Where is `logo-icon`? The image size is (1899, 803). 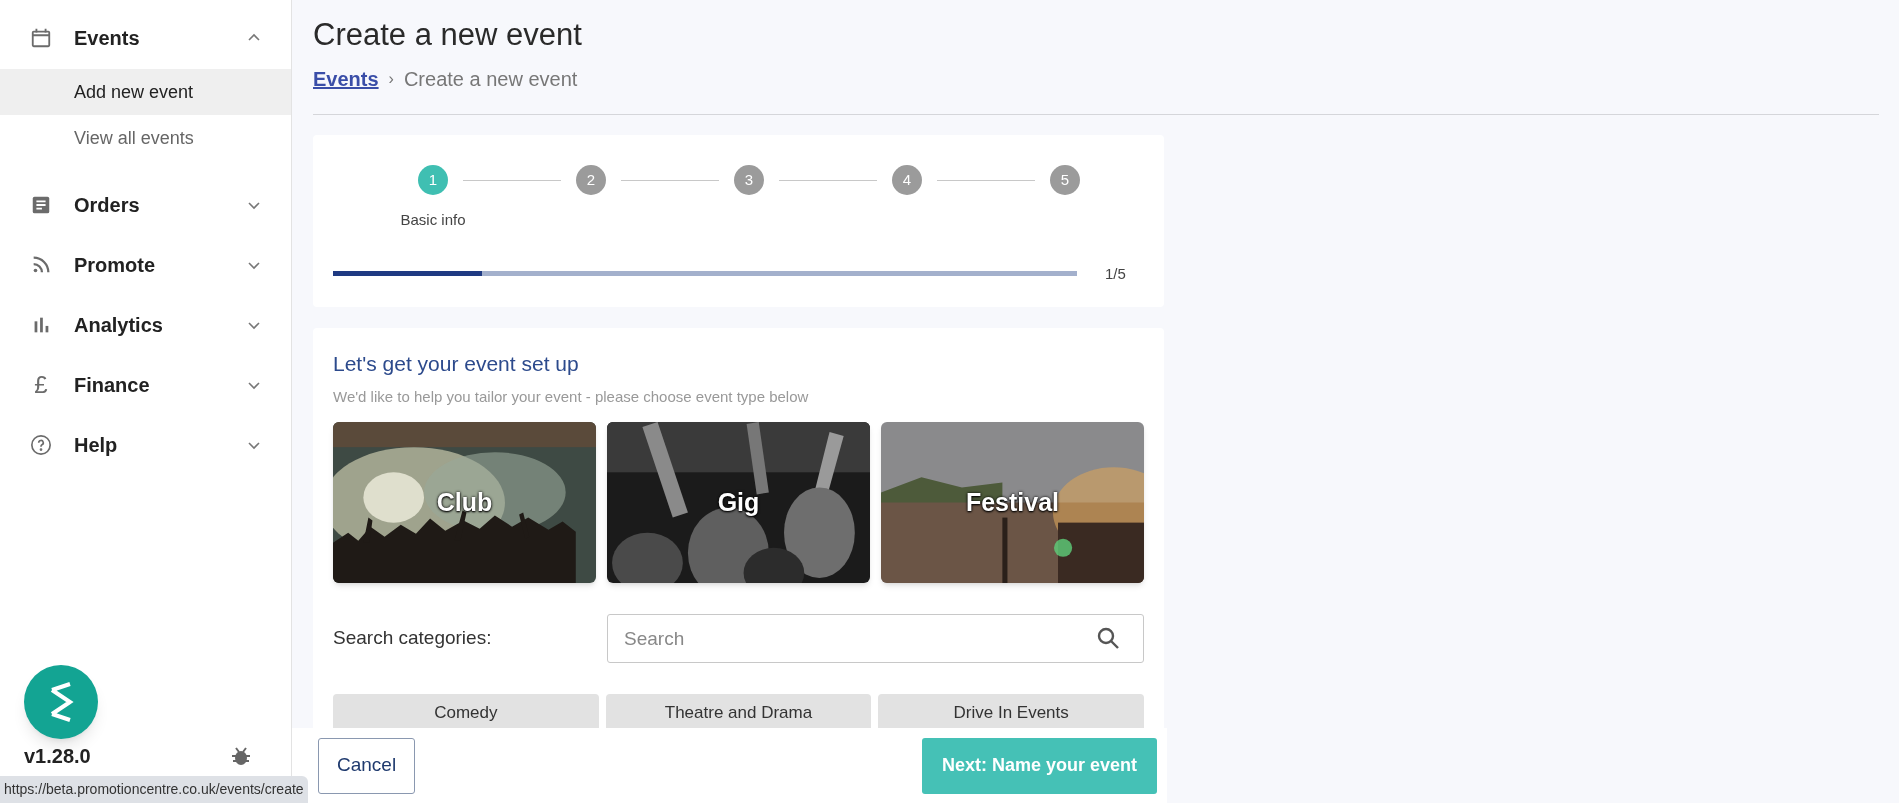
logo-icon is located at coordinates (61, 702).